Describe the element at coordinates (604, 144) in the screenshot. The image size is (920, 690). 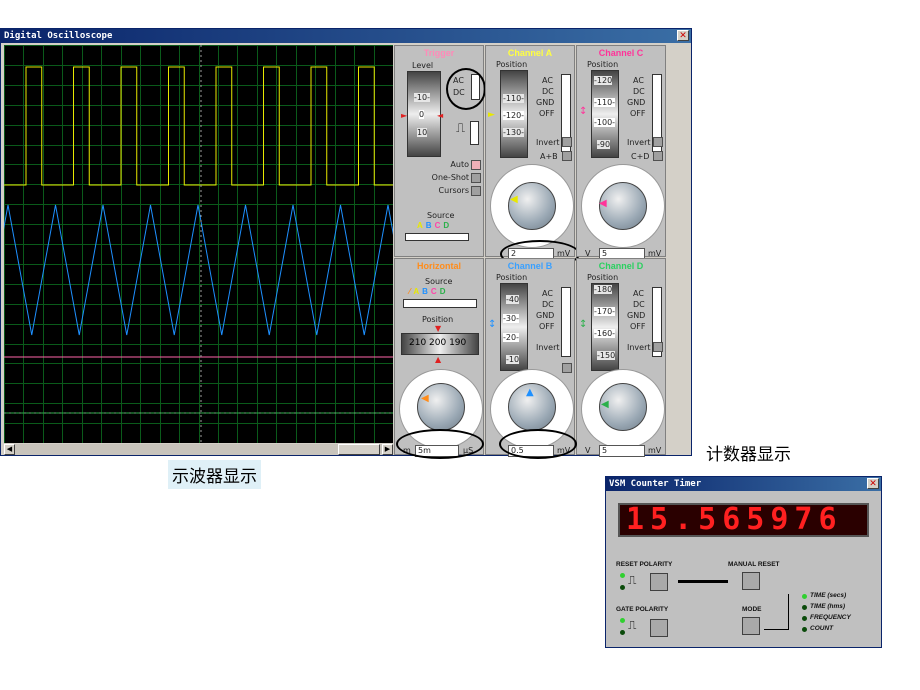
I see `position-tick: -90` at that location.